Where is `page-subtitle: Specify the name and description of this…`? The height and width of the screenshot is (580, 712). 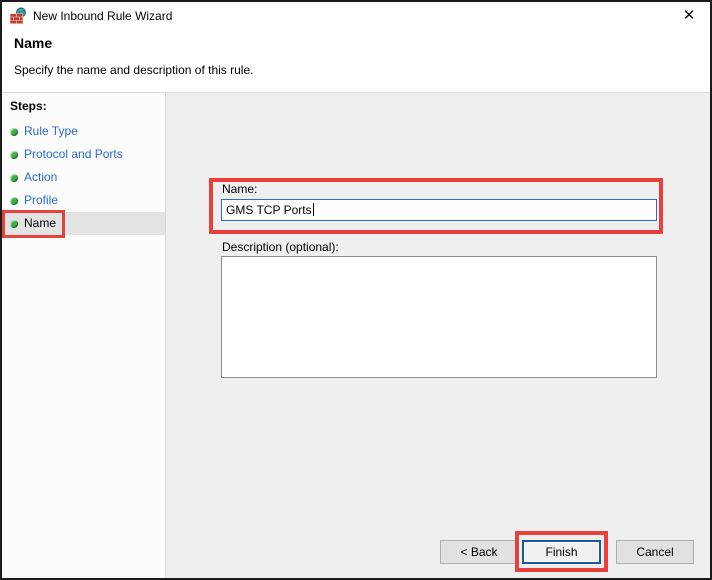
page-subtitle: Specify the name and description of this… is located at coordinates (134, 70).